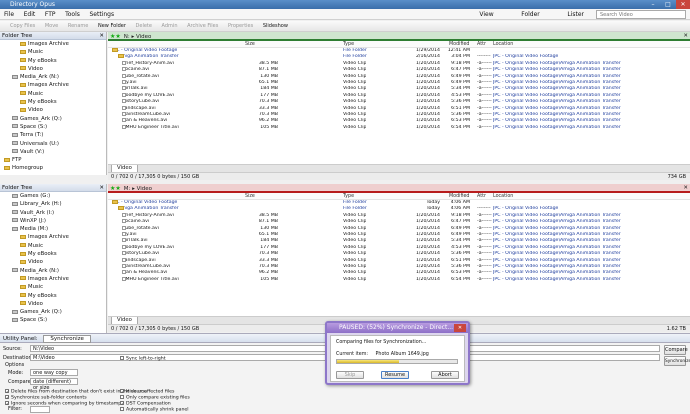  What do you see at coordinates (144, 26) in the screenshot?
I see `delete-button: Delete` at bounding box center [144, 26].